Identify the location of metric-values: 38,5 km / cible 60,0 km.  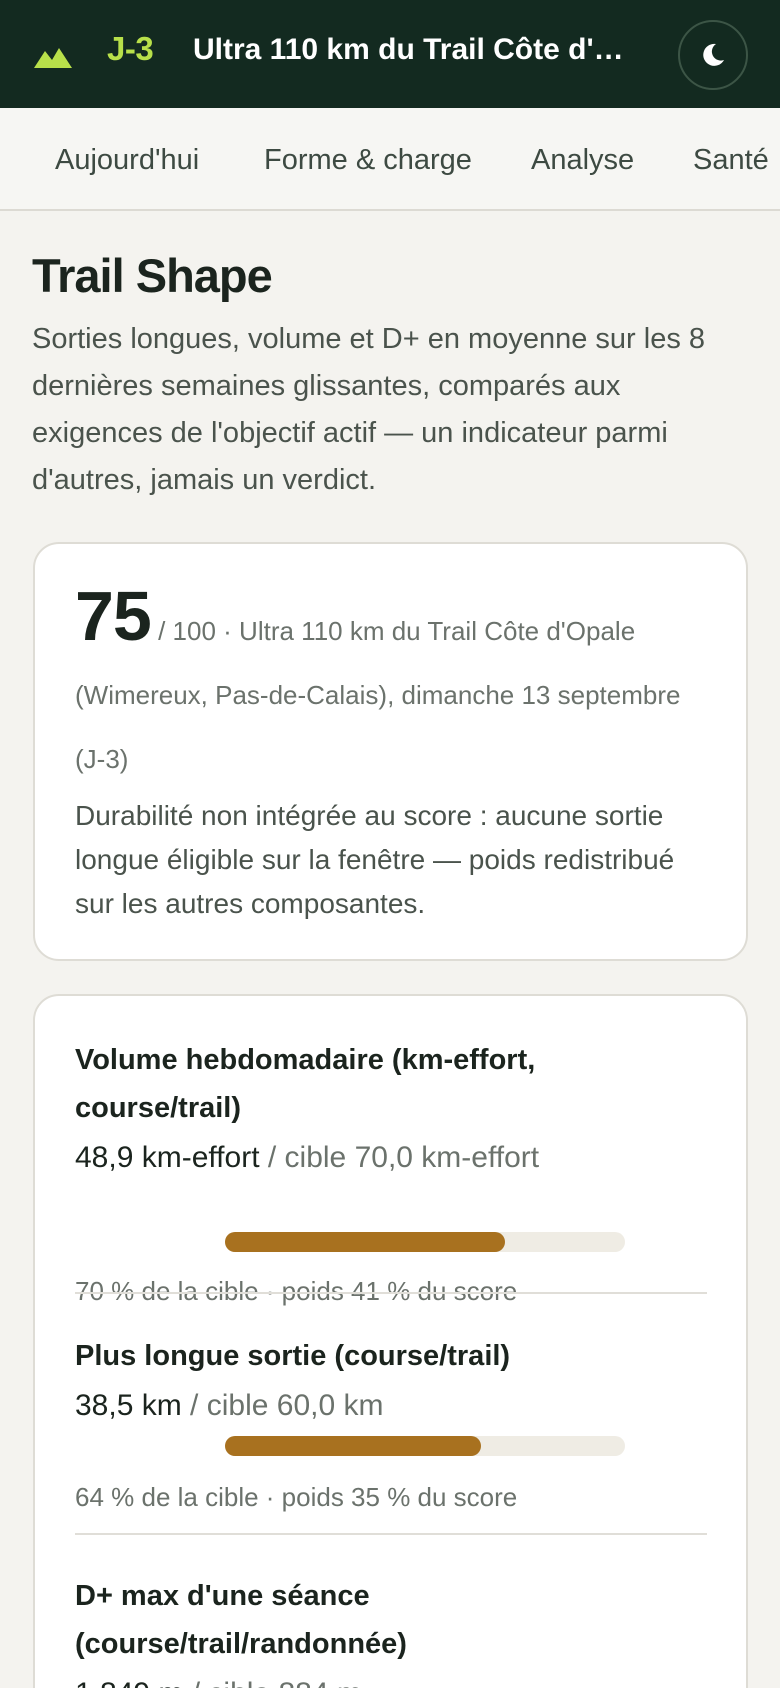
(391, 1406).